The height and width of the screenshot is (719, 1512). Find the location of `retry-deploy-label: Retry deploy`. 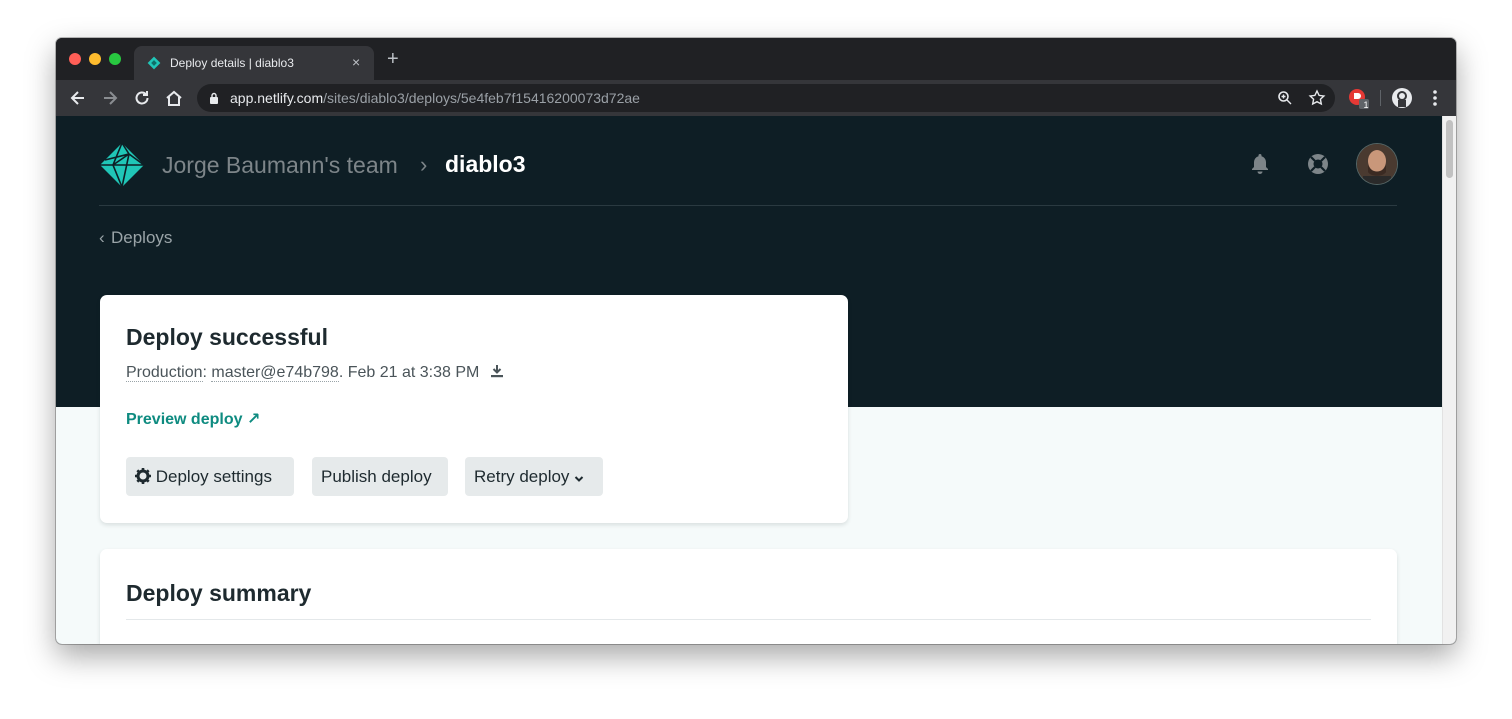

retry-deploy-label: Retry deploy is located at coordinates (522, 476).